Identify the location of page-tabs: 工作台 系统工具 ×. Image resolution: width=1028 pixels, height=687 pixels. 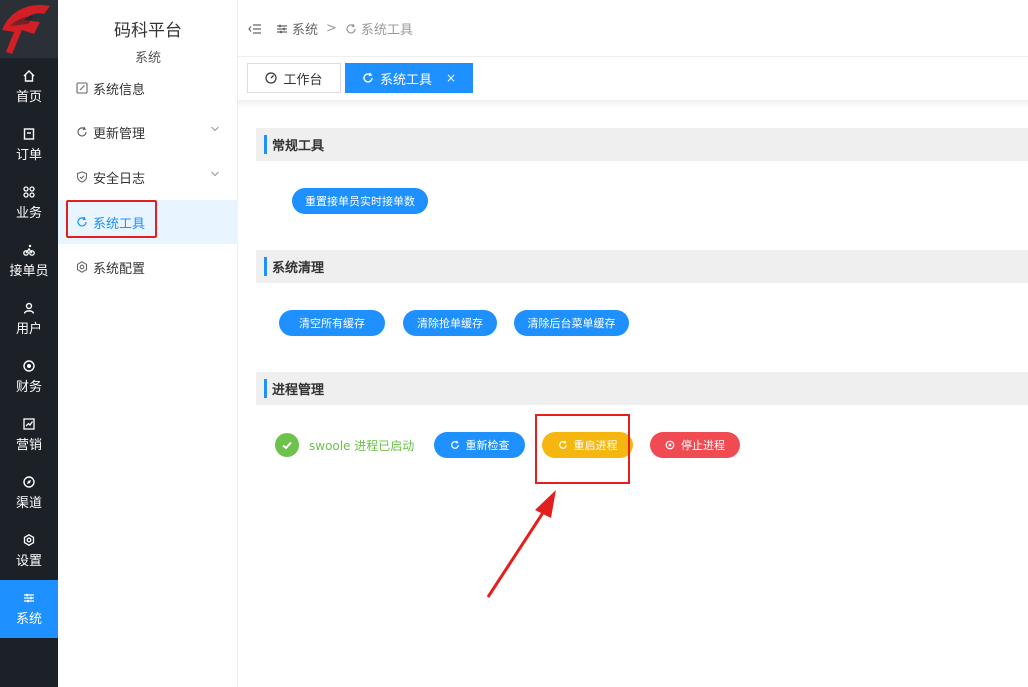
(633, 79).